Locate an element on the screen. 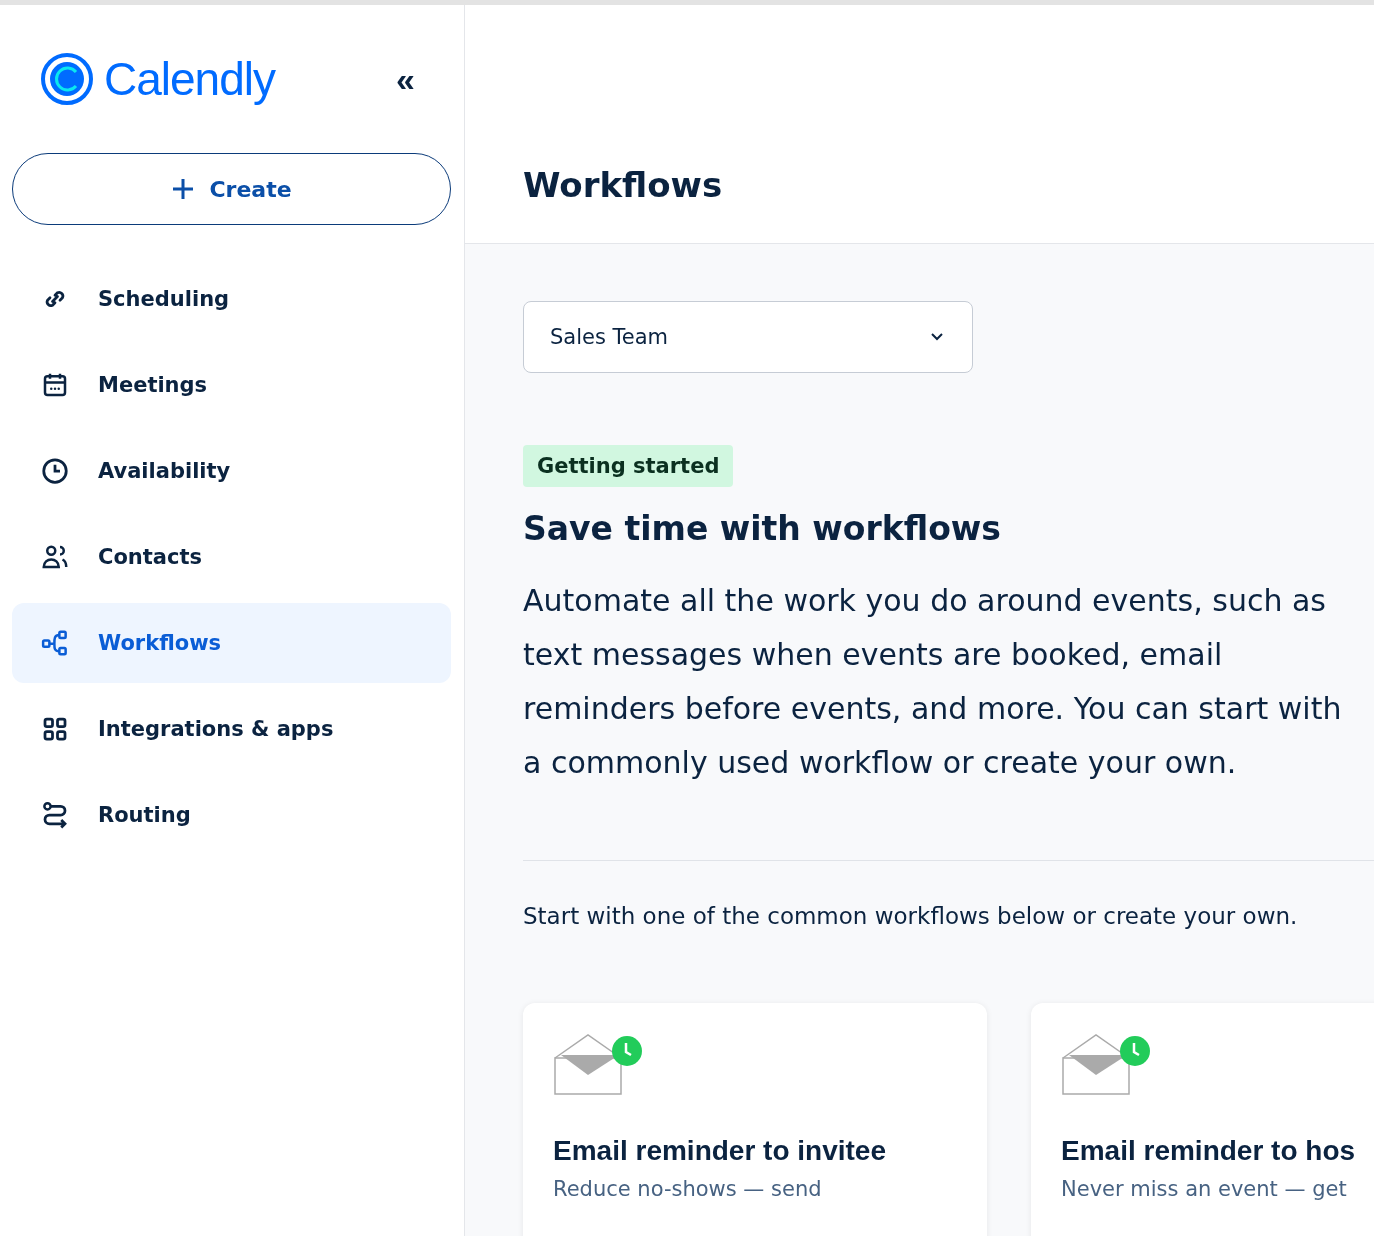 Image resolution: width=1374 pixels, height=1236 pixels. team-select: Sales Team is located at coordinates (748, 337).